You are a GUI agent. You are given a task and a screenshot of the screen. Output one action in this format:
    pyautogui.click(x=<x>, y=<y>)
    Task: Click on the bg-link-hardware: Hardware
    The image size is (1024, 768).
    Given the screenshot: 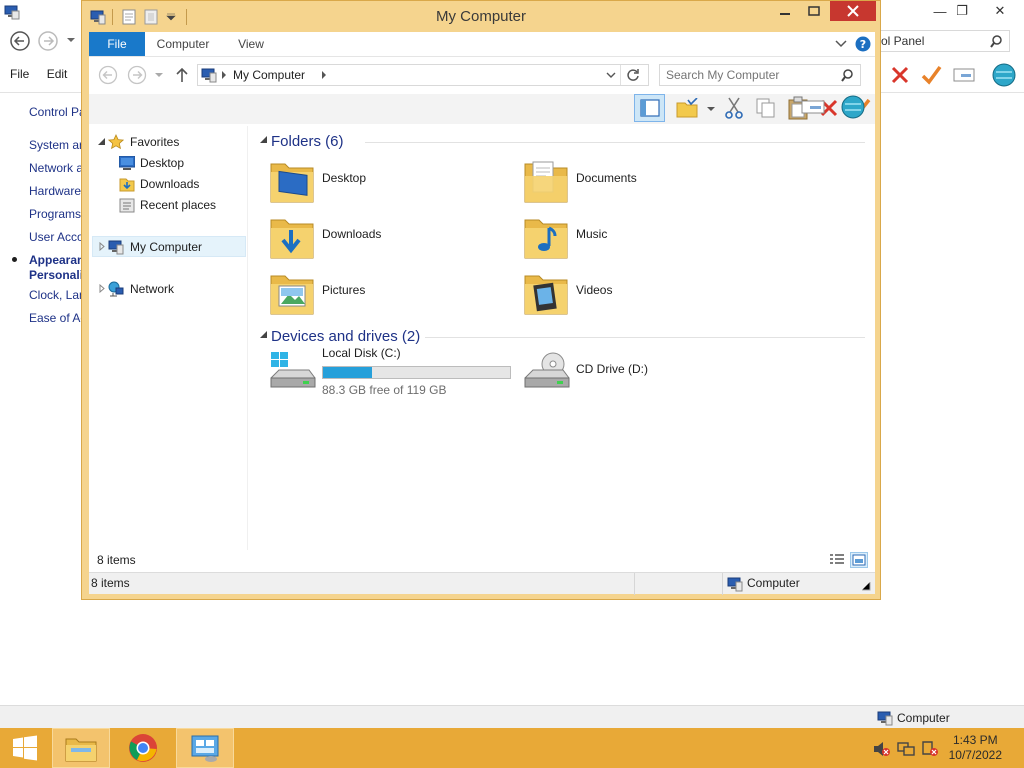 What is the action you would take?
    pyautogui.click(x=55, y=191)
    